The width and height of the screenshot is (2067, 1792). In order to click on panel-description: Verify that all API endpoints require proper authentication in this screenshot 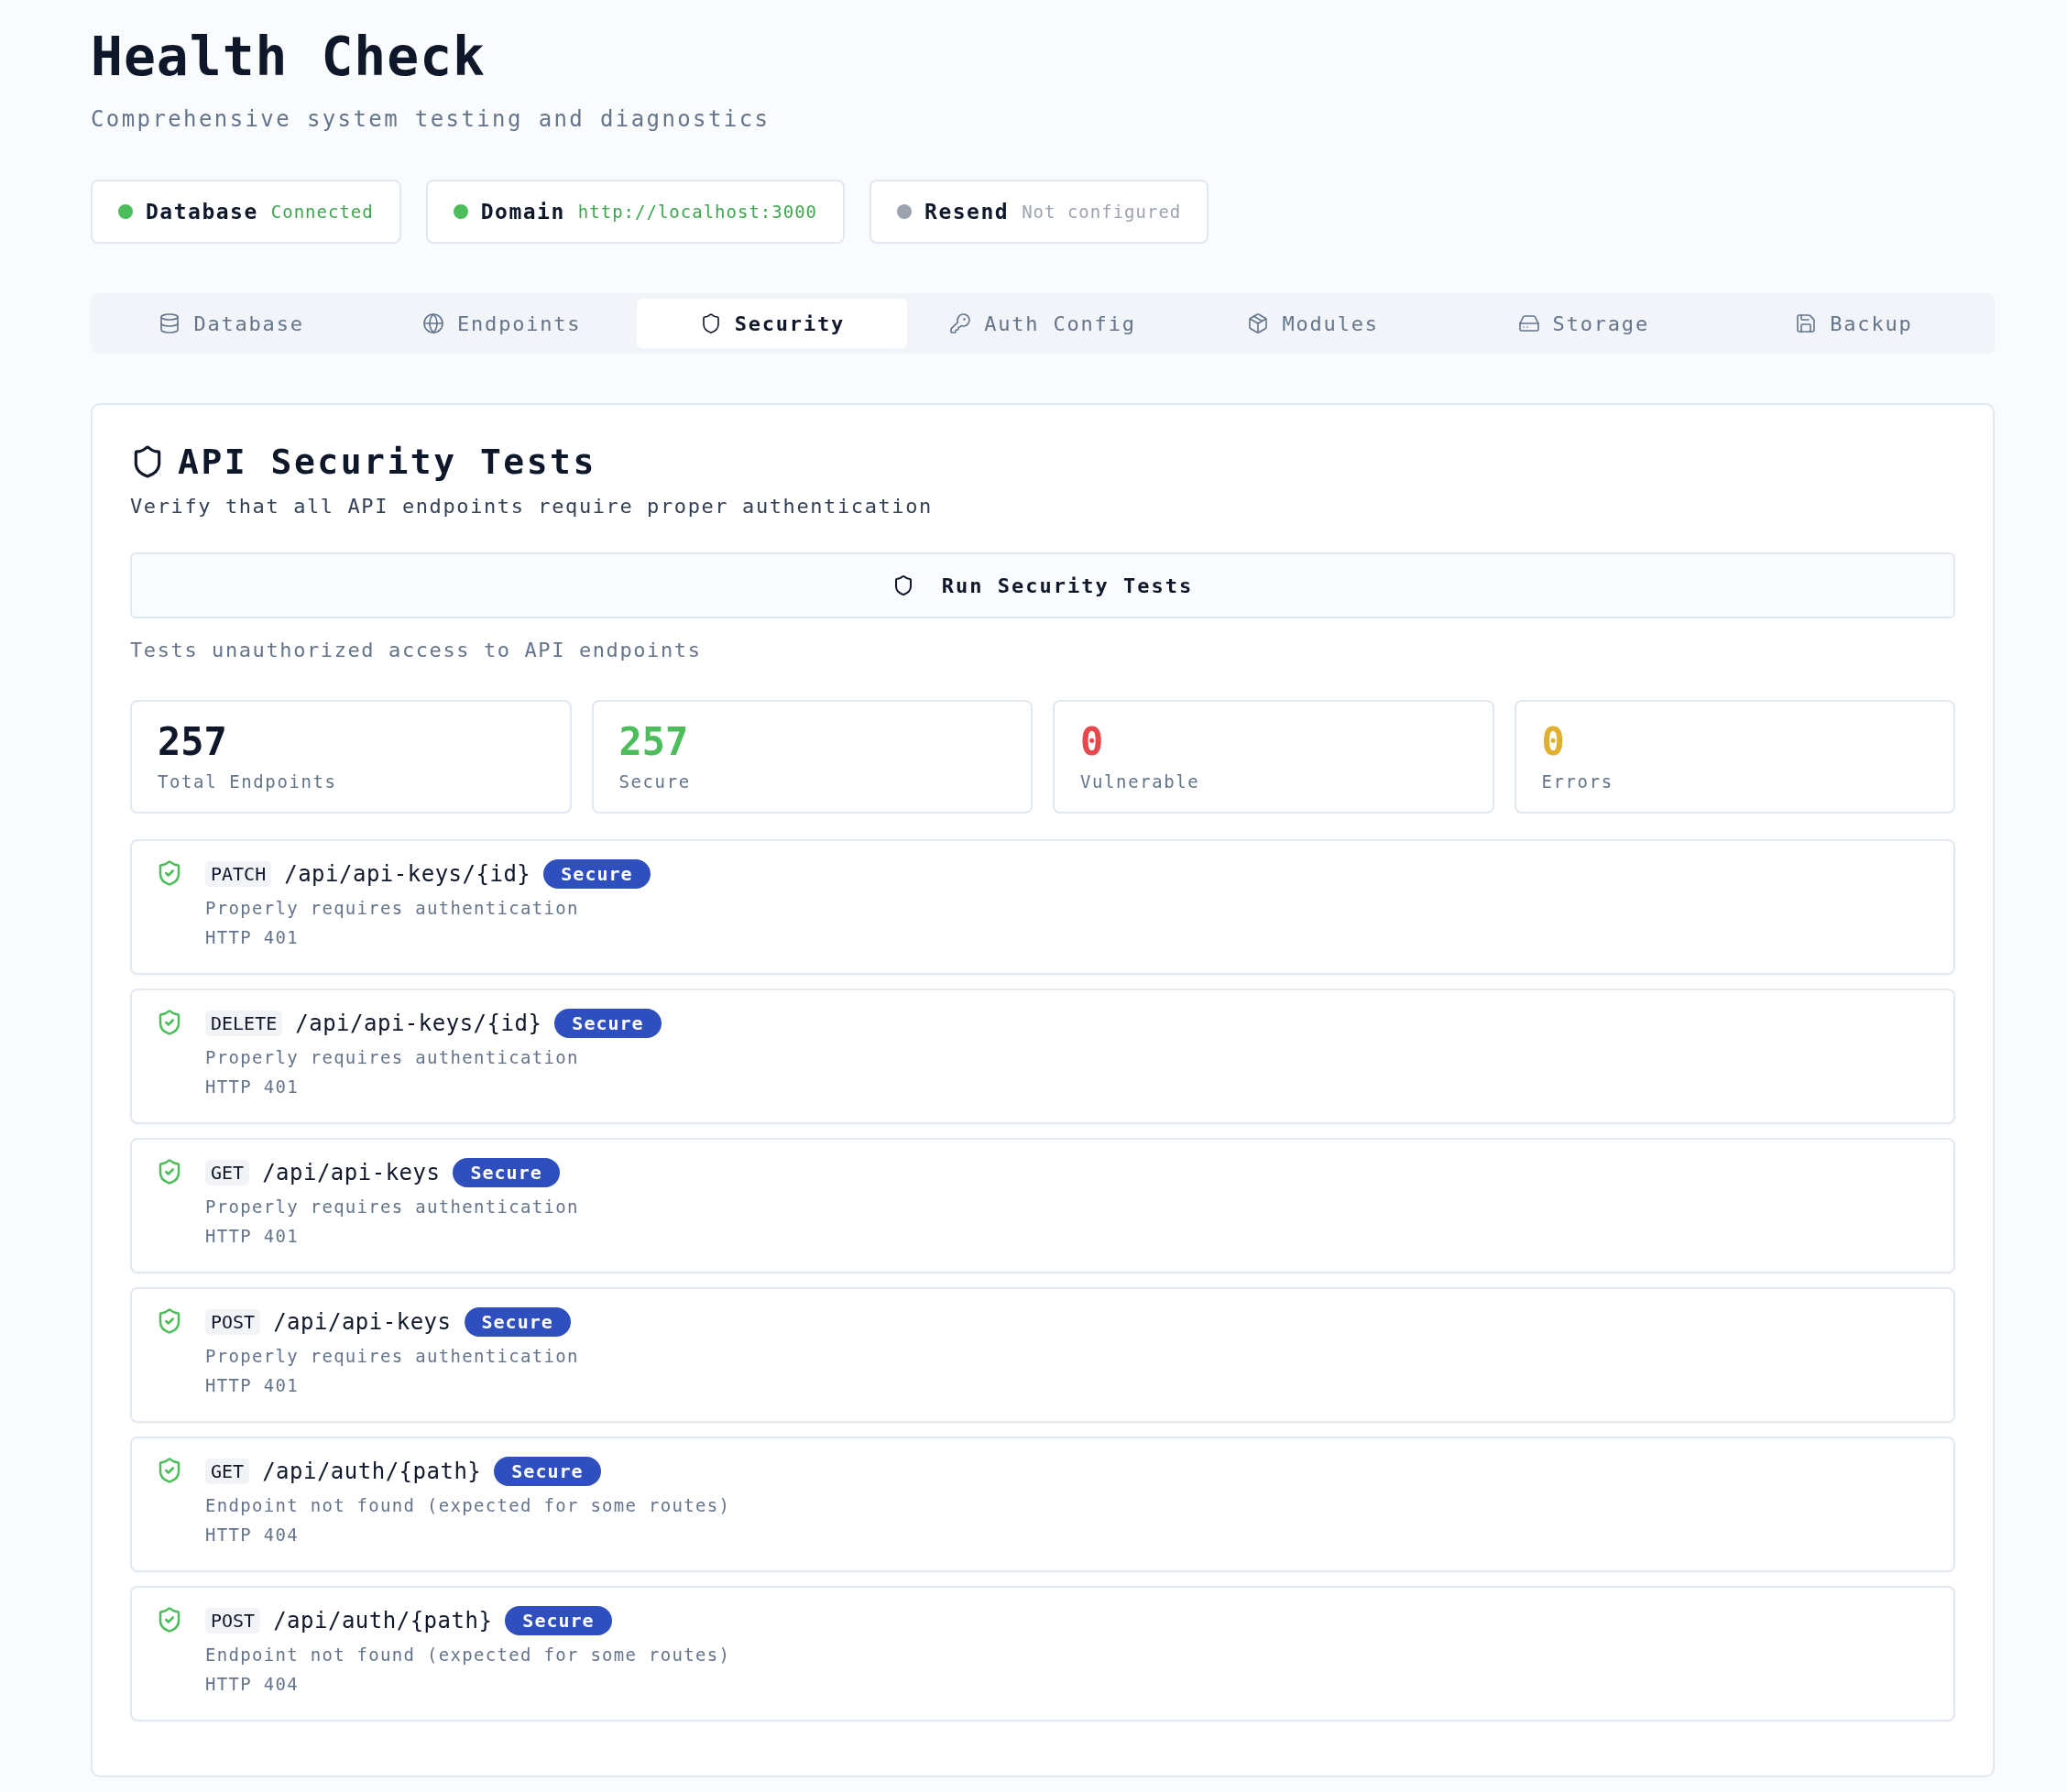, I will do `click(532, 507)`.